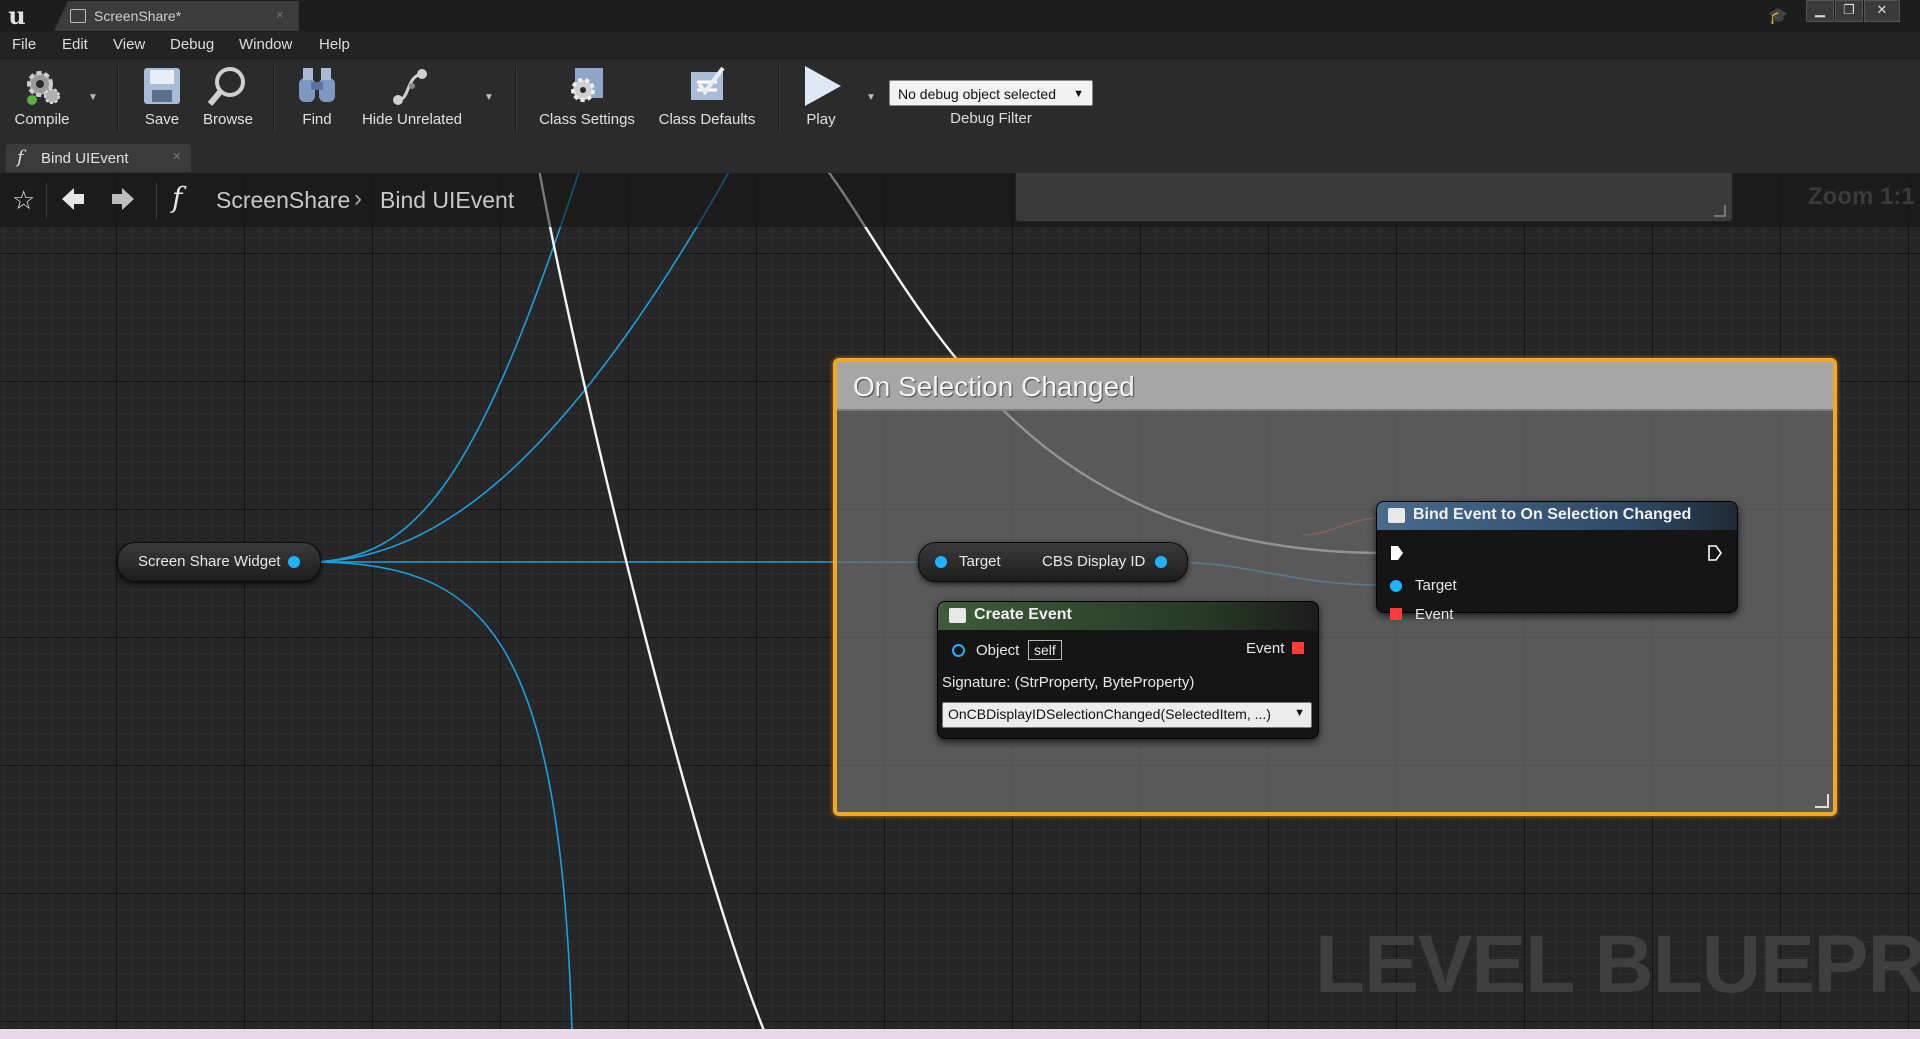 Image resolution: width=1920 pixels, height=1039 pixels. I want to click on zoom-indicator: Zoom 1:1, so click(1861, 196).